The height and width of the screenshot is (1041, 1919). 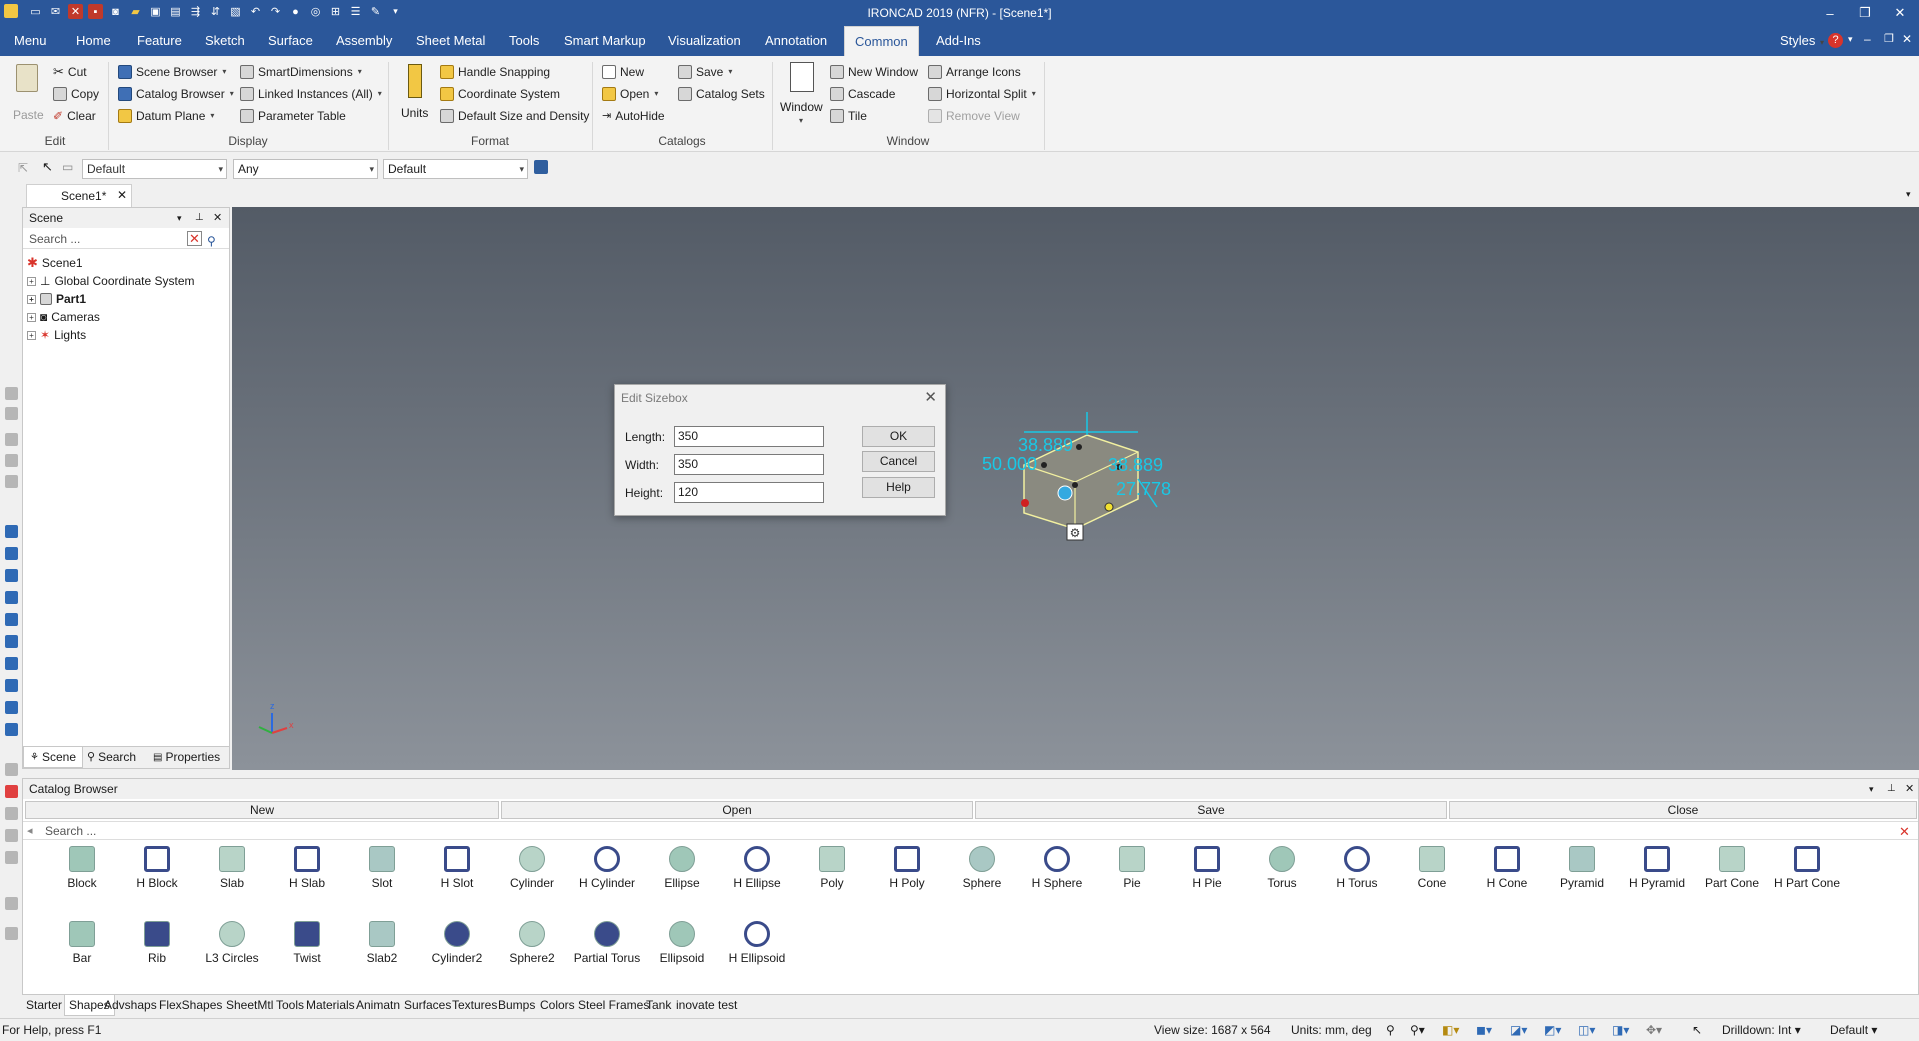 I want to click on catalog-open-button: Open ▾, so click(x=630, y=94).